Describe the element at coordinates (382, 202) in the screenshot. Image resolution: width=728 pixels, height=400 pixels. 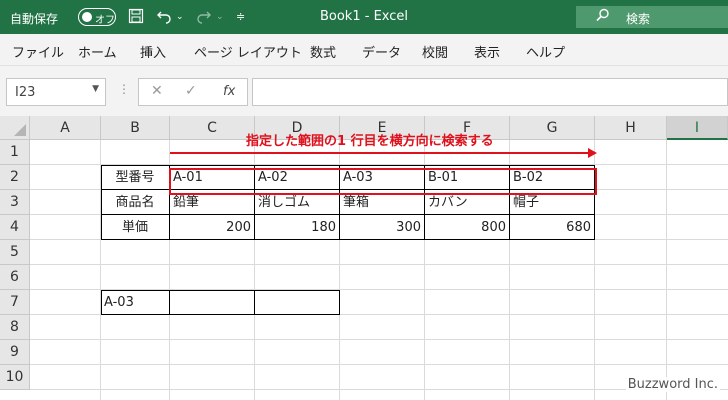
I see `cell-e3: 筆箱` at that location.